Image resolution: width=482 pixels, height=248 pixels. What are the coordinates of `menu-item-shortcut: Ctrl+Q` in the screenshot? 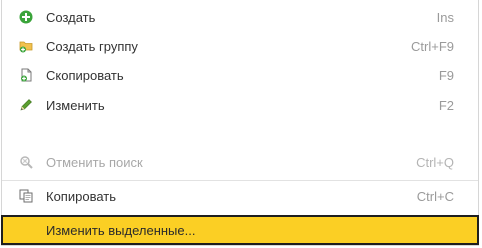 It's located at (435, 162).